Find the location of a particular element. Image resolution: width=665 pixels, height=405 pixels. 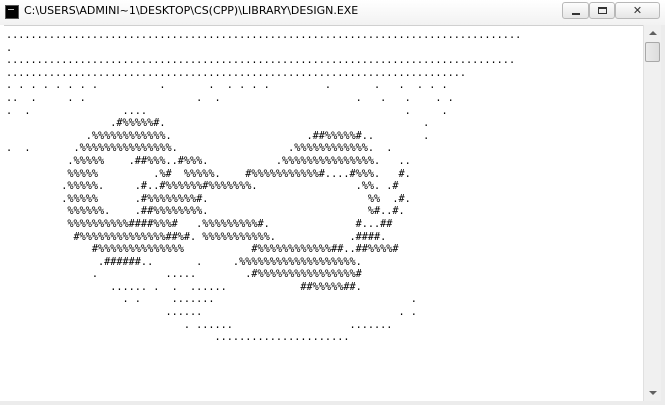

scroll-up-button is located at coordinates (653, 33).